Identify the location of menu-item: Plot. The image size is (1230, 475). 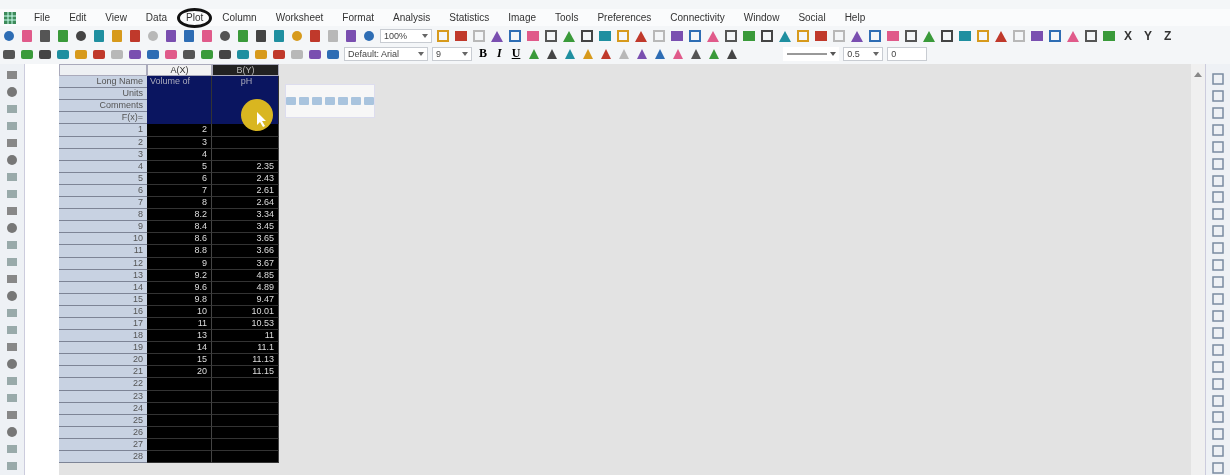
(195, 17).